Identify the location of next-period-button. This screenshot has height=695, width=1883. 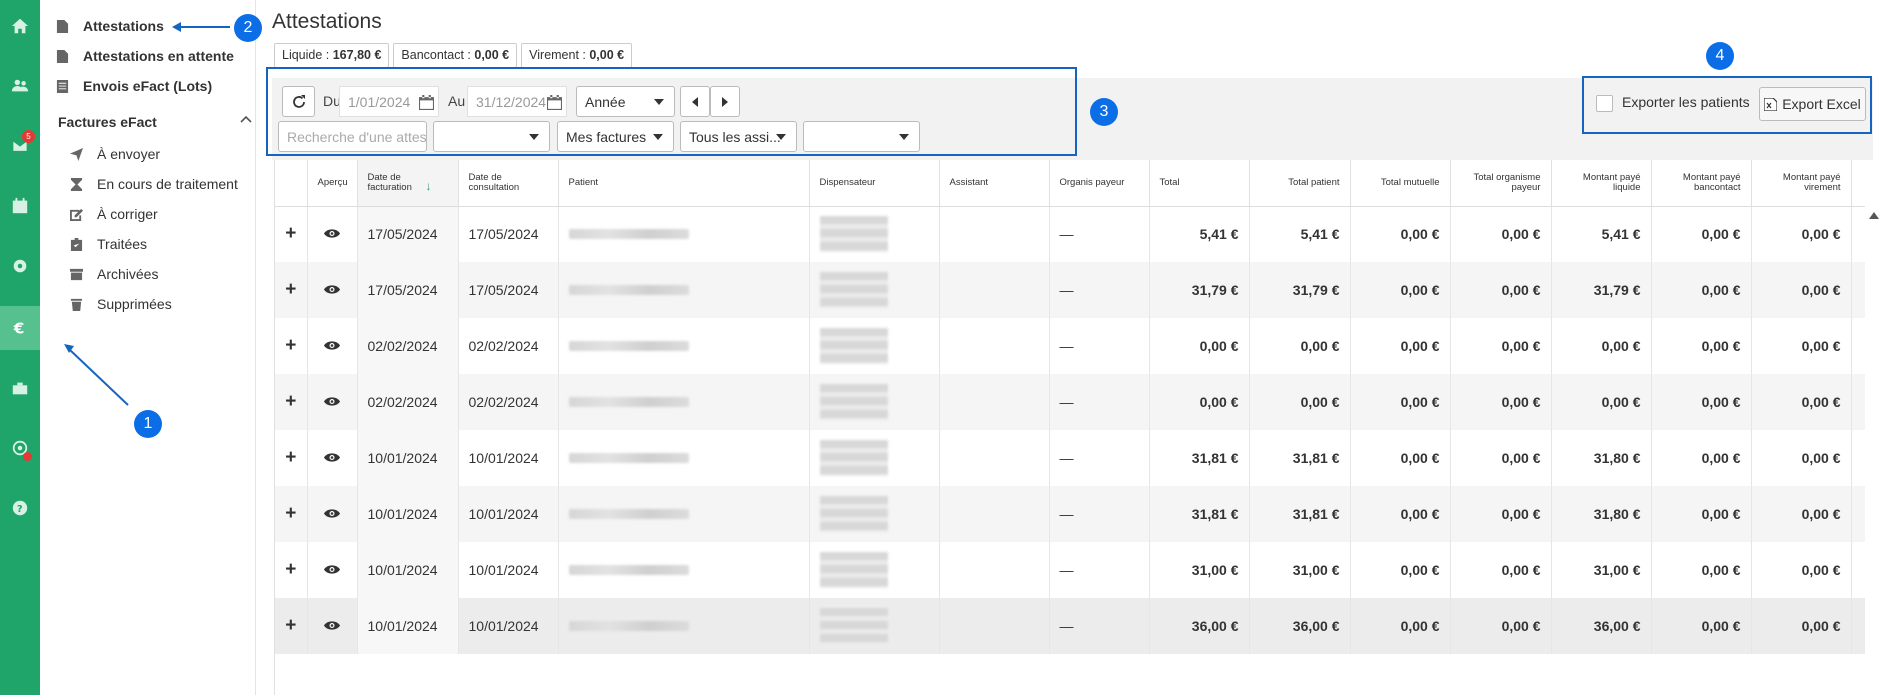
(725, 101).